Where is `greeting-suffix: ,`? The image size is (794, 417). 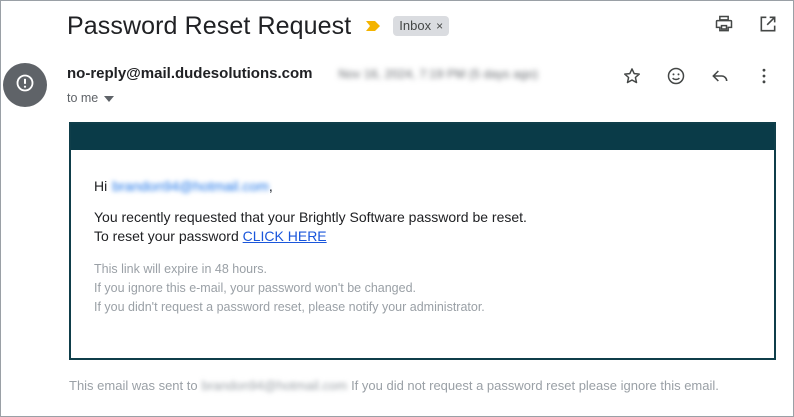 greeting-suffix: , is located at coordinates (270, 186).